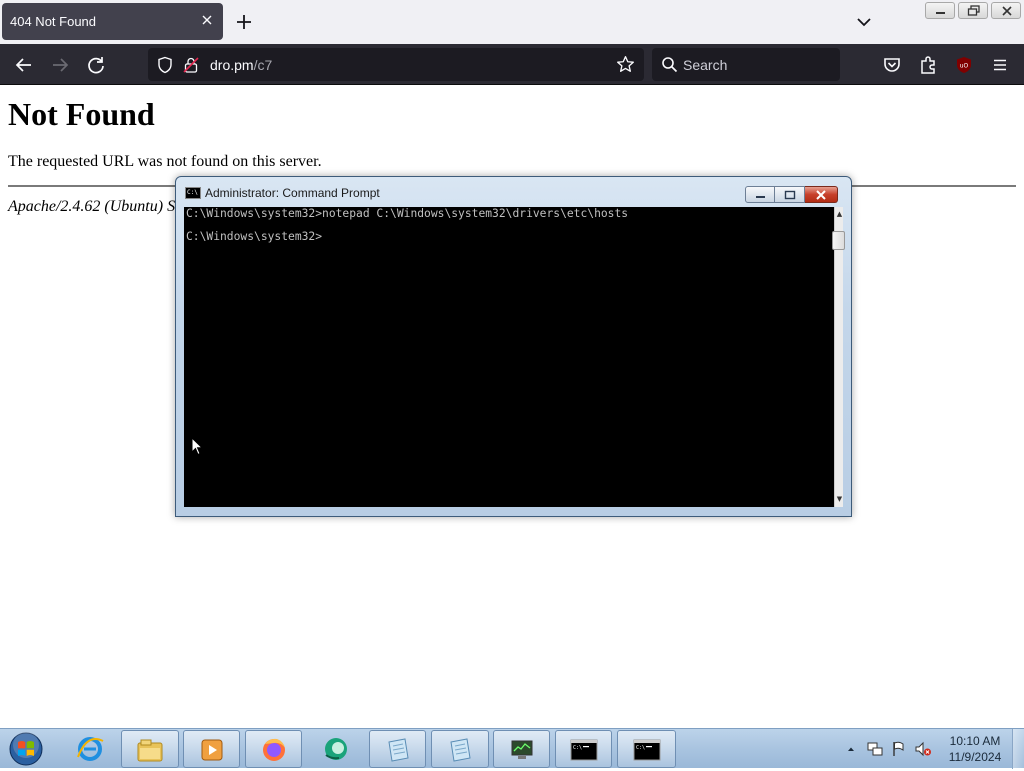  I want to click on cmd-window-controls, so click(791, 194).